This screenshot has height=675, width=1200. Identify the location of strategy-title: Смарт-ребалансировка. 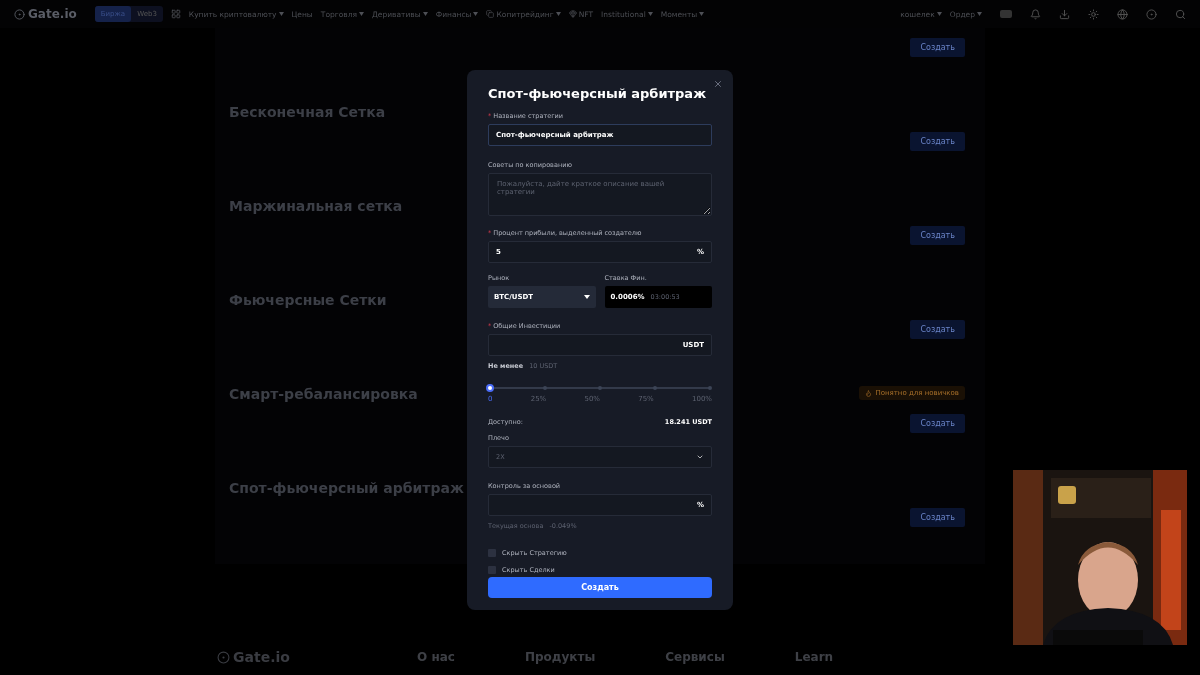
(323, 394).